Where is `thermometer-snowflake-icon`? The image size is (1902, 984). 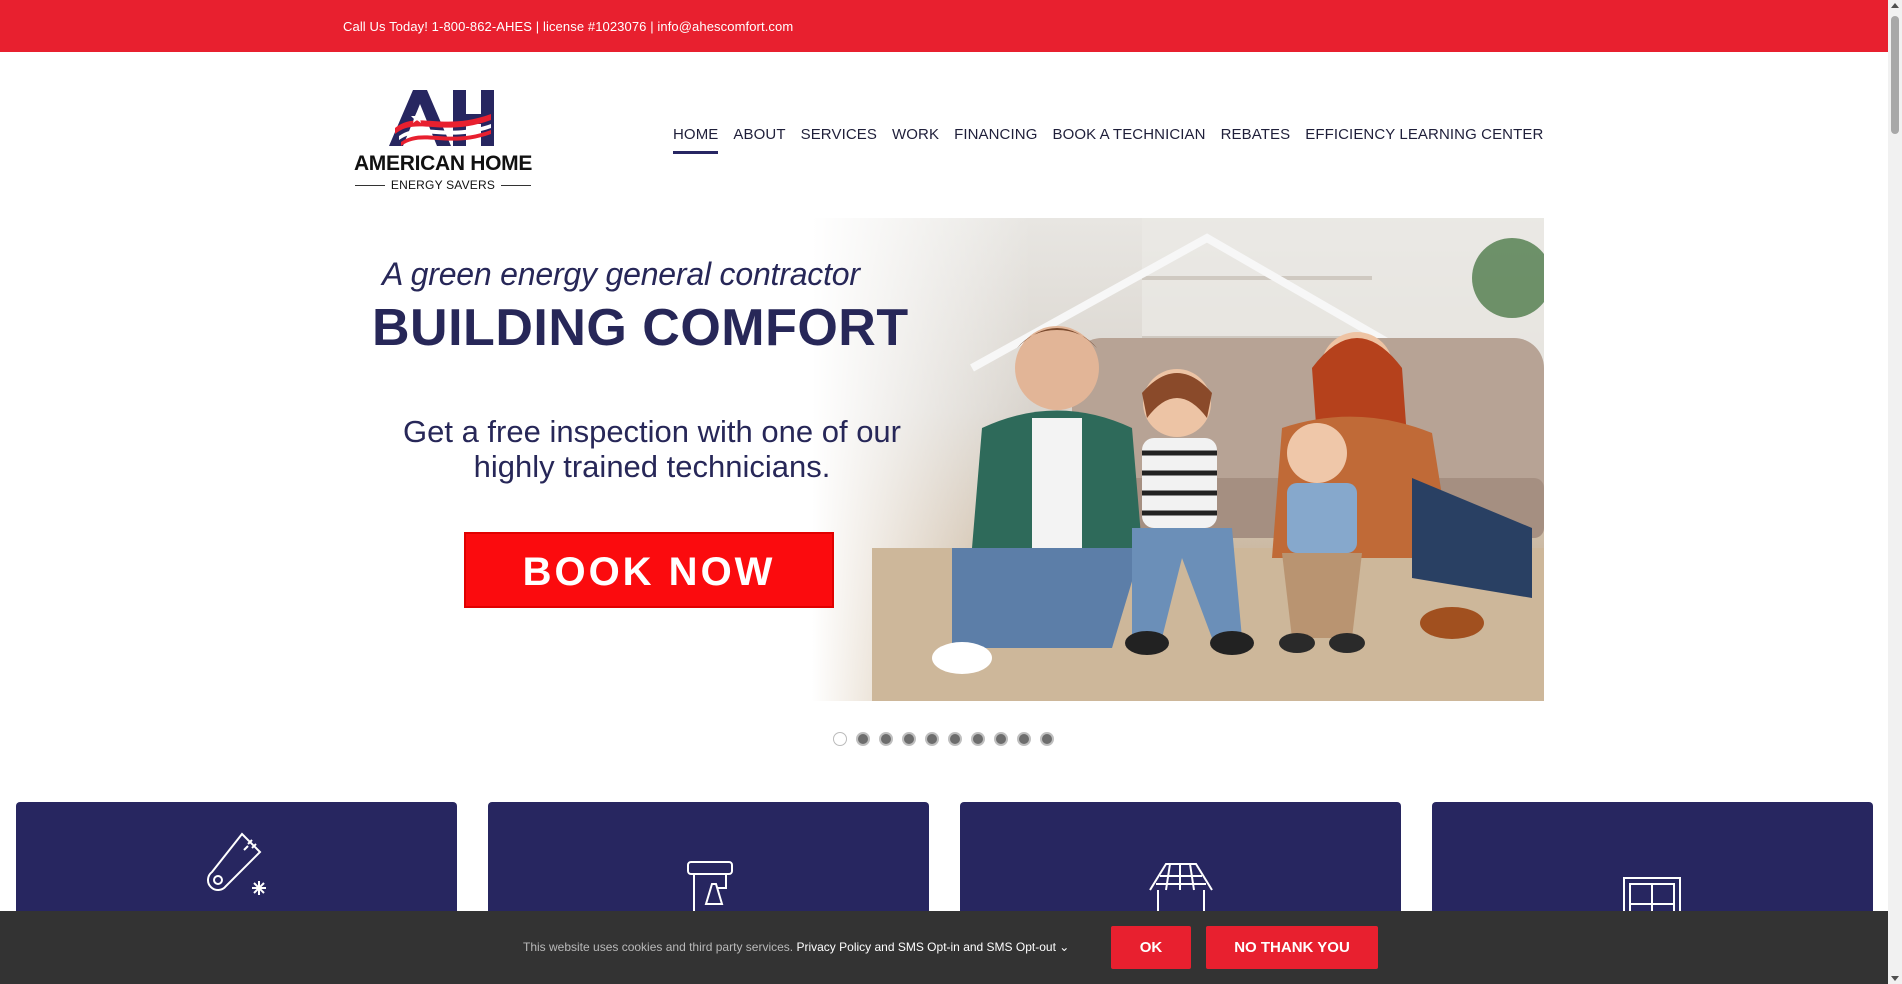 thermometer-snowflake-icon is located at coordinates (236, 863).